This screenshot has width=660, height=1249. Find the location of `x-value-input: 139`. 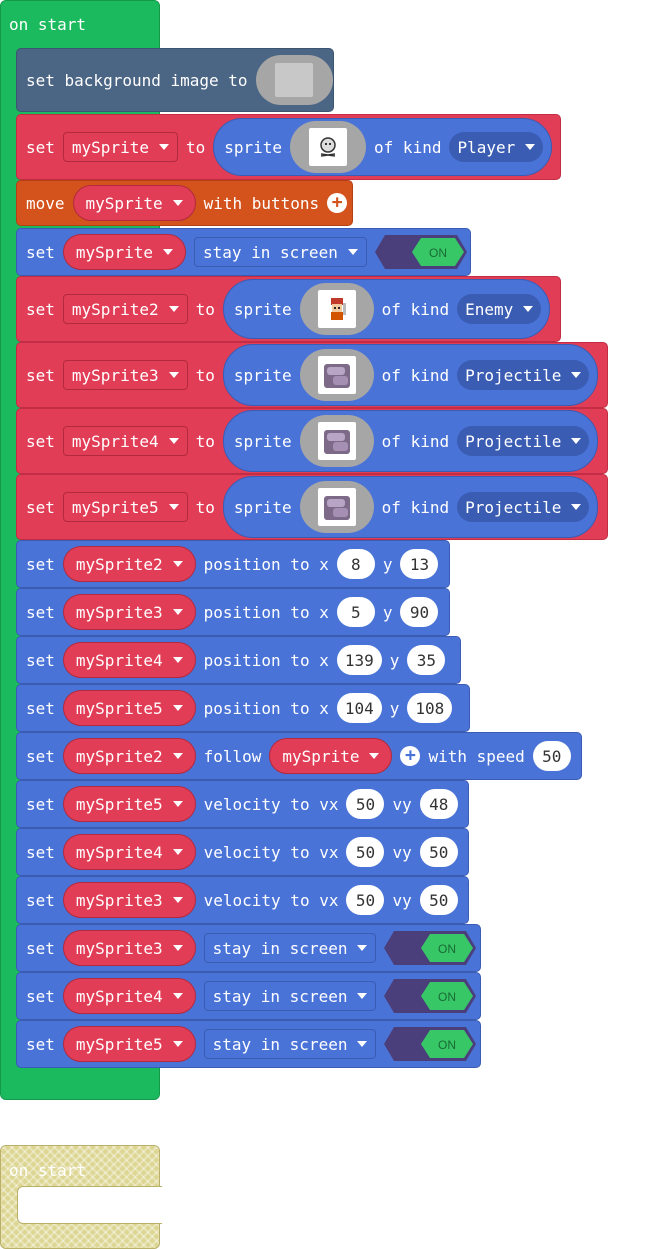

x-value-input: 139 is located at coordinates (359, 660).